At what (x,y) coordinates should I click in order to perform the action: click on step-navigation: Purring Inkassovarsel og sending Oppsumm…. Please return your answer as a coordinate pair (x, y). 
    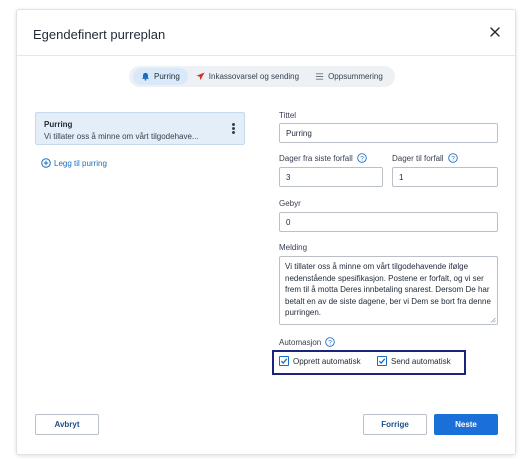
    Looking at the image, I should click on (262, 76).